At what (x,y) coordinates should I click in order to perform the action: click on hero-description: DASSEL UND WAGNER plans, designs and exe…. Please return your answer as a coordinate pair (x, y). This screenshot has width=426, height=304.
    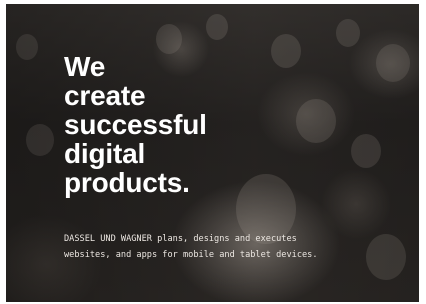
    Looking at the image, I should click on (191, 247).